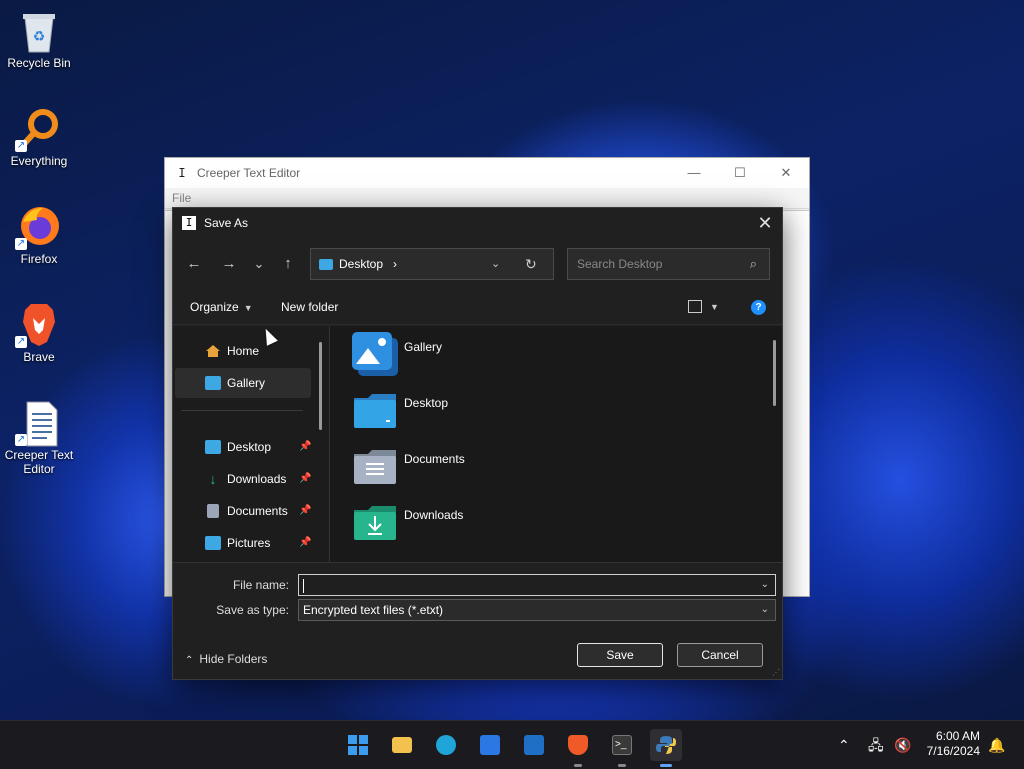 The width and height of the screenshot is (1024, 769). Describe the element at coordinates (957, 736) in the screenshot. I see `clock-time: 6:00 AM` at that location.